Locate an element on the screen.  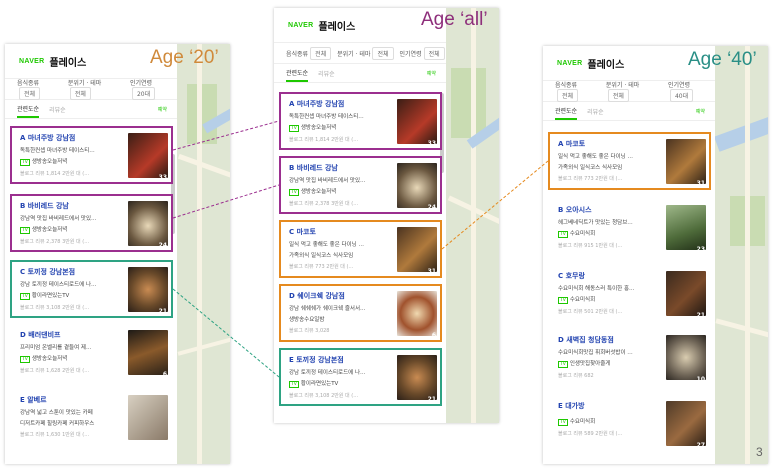
filter-bar: 음식종류전체 분위기 · 테마전체 인기연령20대 is located at coordinates (91, 89).